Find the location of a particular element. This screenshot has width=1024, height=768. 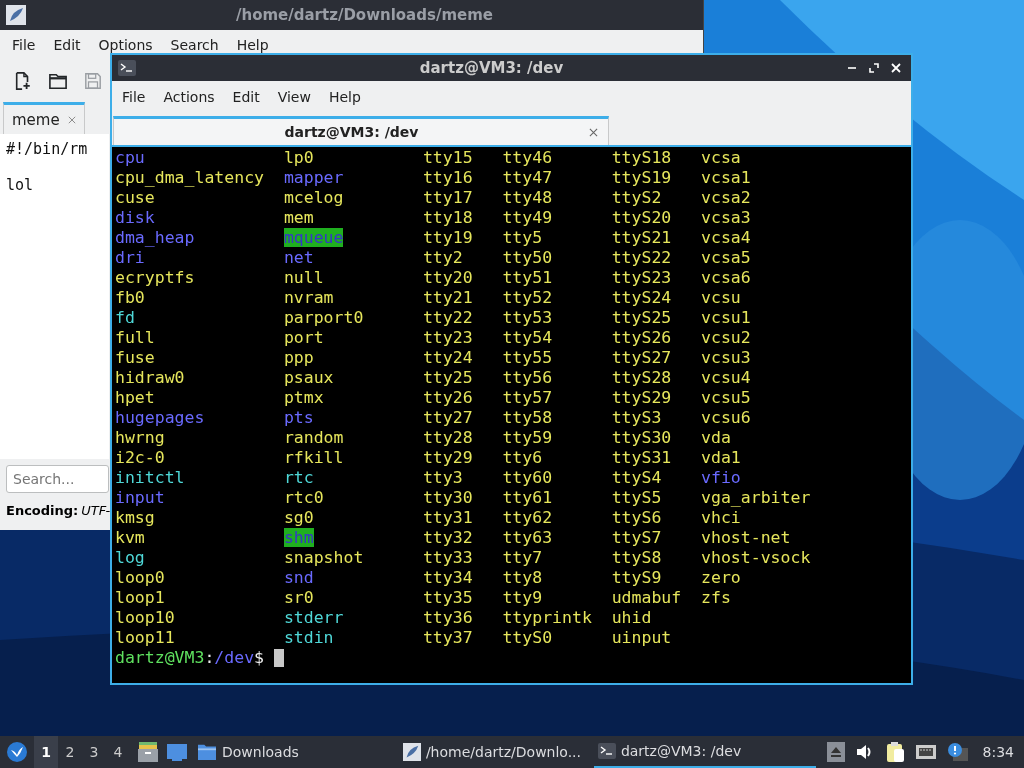

window-title: dartz@VM3: /dev is located at coordinates (491, 68).